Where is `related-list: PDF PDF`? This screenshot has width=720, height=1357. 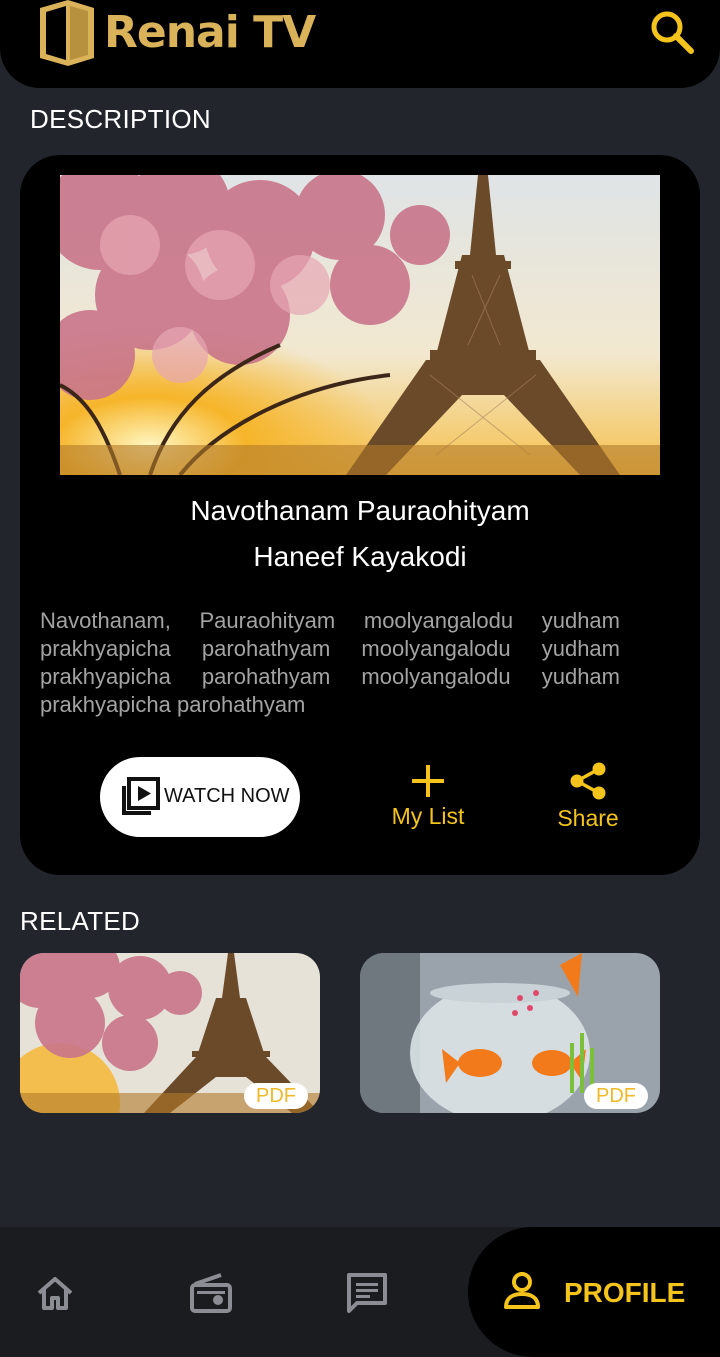
related-list: PDF PDF is located at coordinates (370, 1033).